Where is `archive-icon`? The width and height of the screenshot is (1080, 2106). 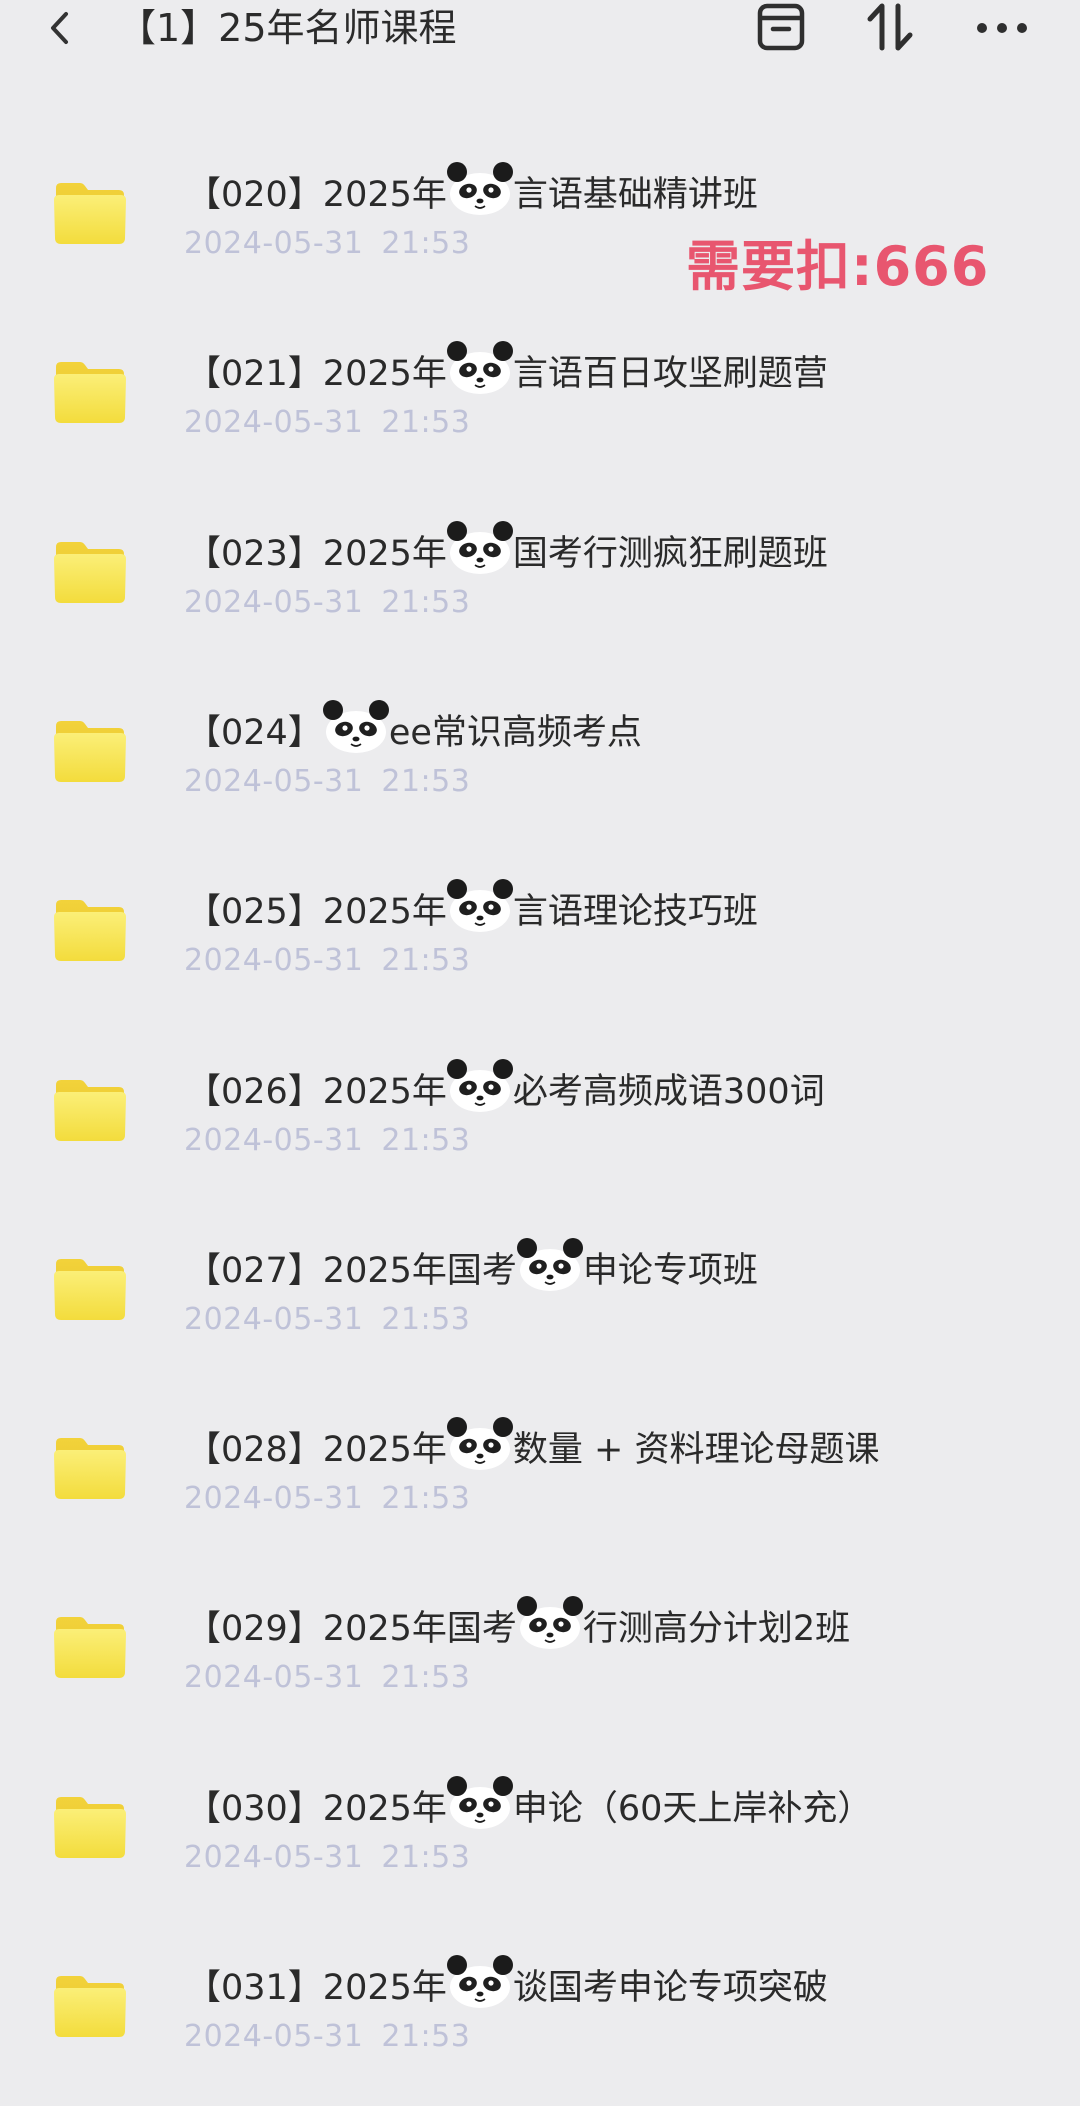 archive-icon is located at coordinates (782, 28).